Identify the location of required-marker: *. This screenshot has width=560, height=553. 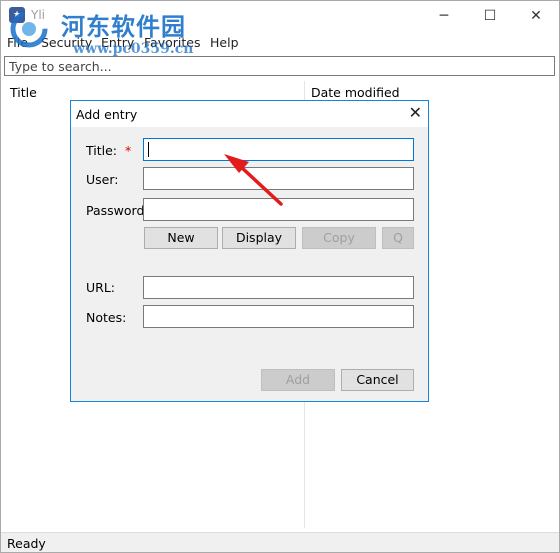
(128, 150).